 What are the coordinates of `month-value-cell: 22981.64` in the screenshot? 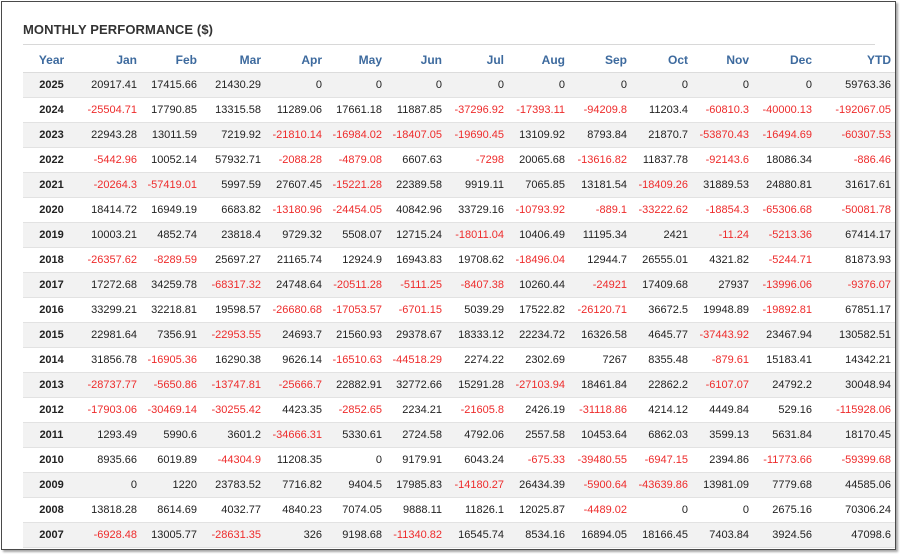 It's located at (110, 335).